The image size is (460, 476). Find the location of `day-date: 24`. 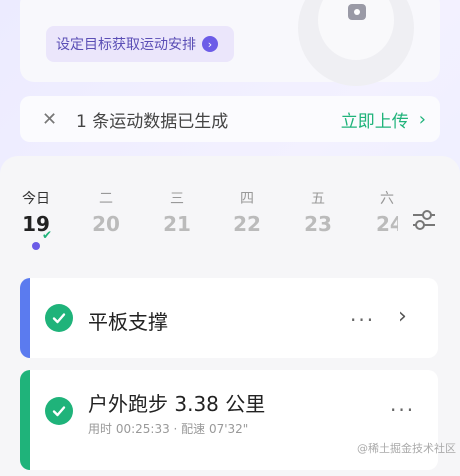

day-date: 24 is located at coordinates (387, 224).